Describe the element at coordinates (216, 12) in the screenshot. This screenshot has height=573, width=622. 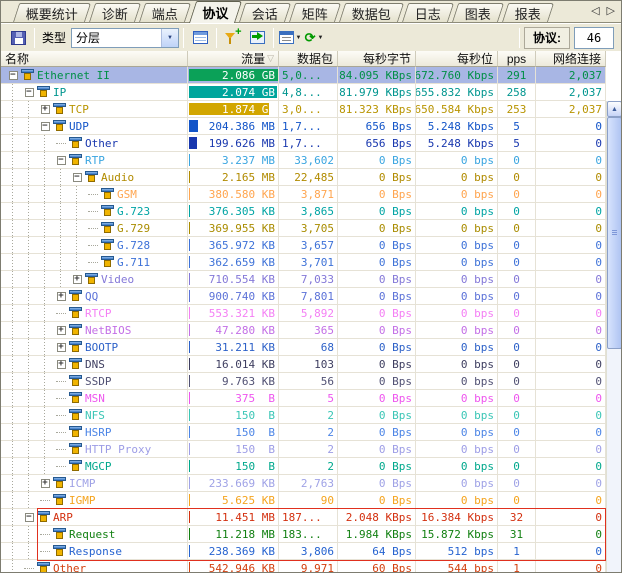
I see `tab-协议: 协议` at that location.